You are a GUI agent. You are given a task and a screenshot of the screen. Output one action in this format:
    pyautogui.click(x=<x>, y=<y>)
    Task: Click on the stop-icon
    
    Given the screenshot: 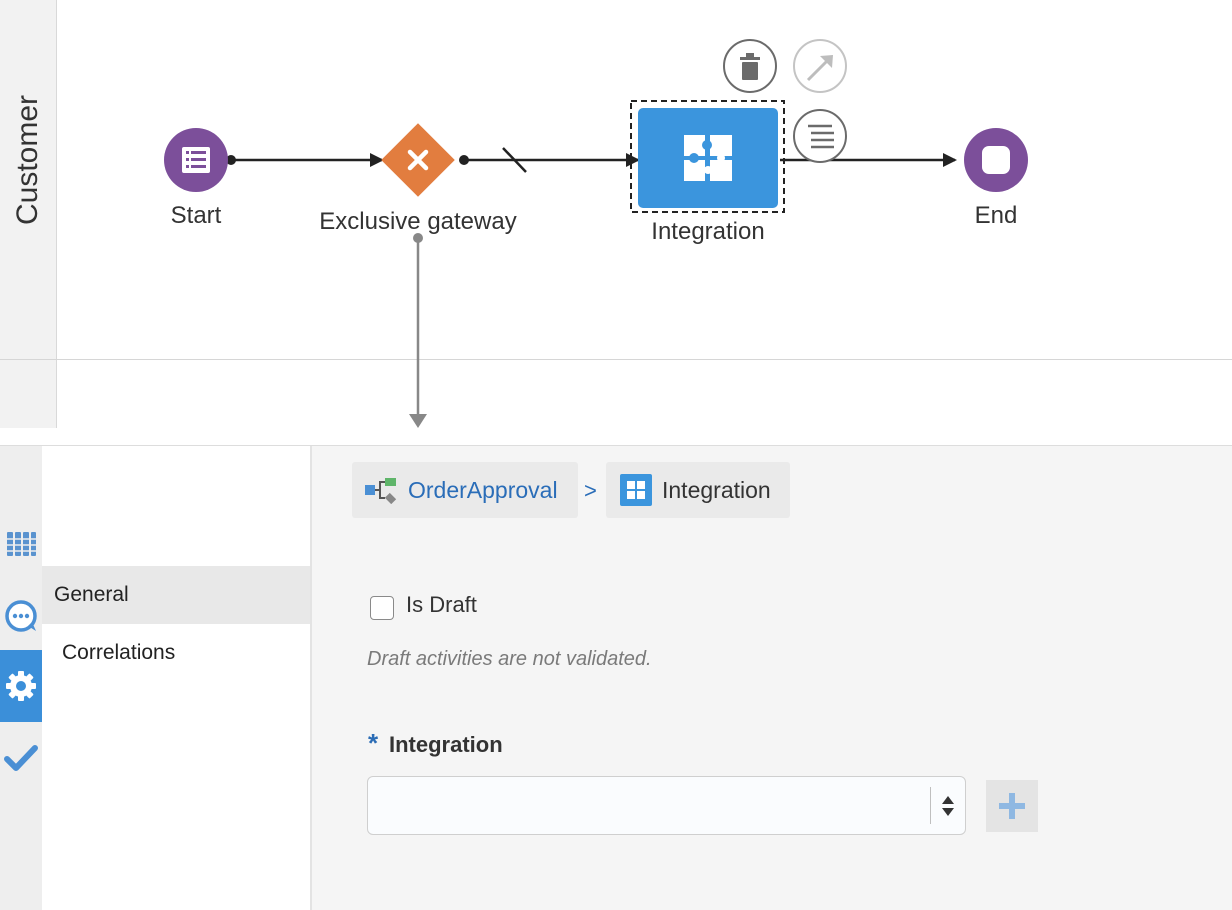 What is the action you would take?
    pyautogui.click(x=996, y=160)
    